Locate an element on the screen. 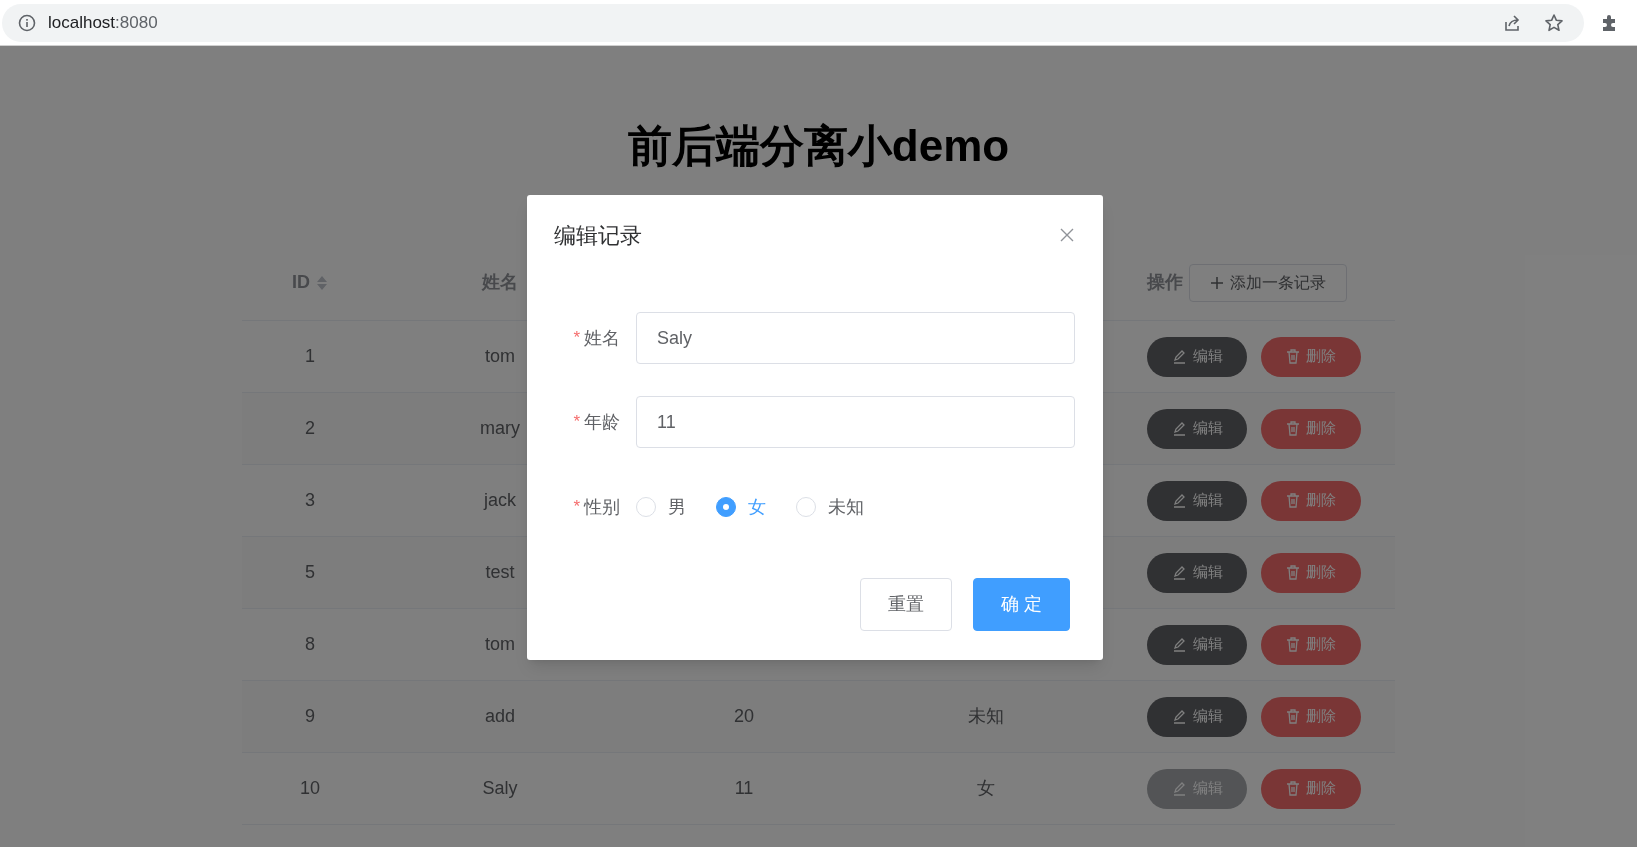  table-cell-text: mary is located at coordinates (500, 428).